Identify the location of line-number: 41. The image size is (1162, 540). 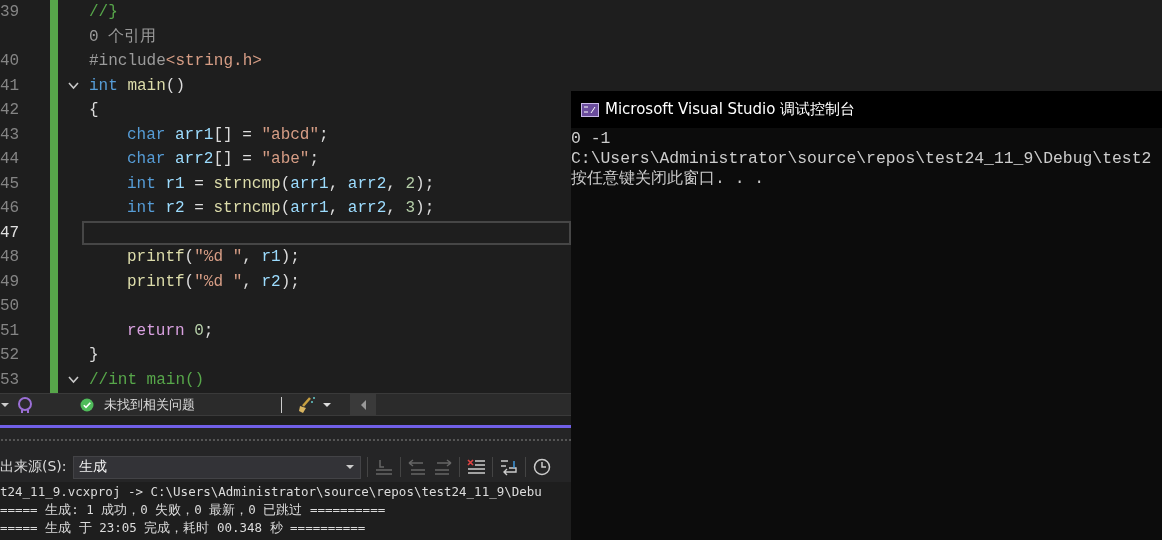
(10, 85).